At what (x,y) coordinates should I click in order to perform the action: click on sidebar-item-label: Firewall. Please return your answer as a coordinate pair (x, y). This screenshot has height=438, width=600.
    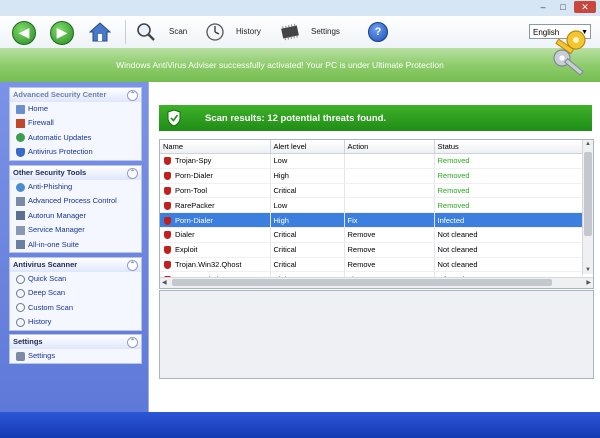
    Looking at the image, I should click on (41, 123).